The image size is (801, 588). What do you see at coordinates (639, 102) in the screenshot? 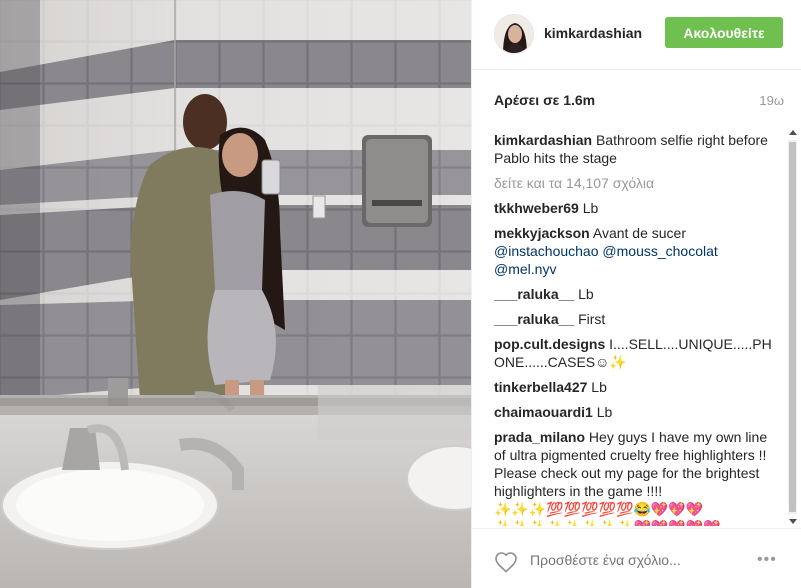
I see `likes-row: Αρέσει σε 1.6m 19ω` at bounding box center [639, 102].